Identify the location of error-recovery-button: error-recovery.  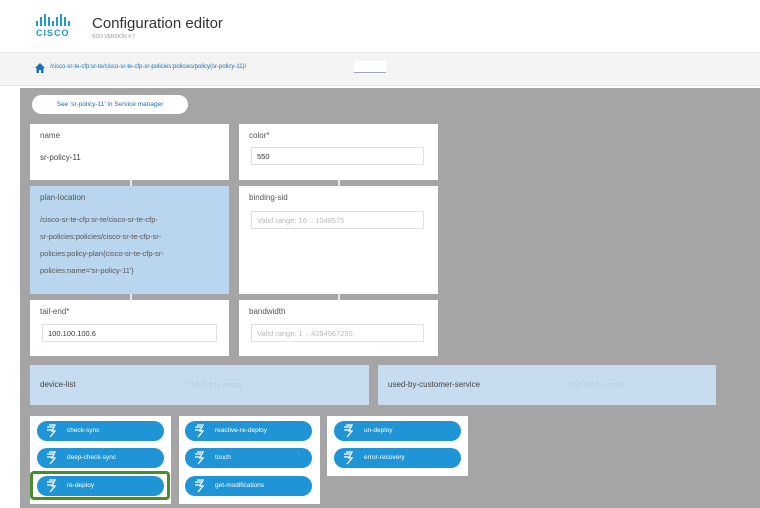
(397, 458).